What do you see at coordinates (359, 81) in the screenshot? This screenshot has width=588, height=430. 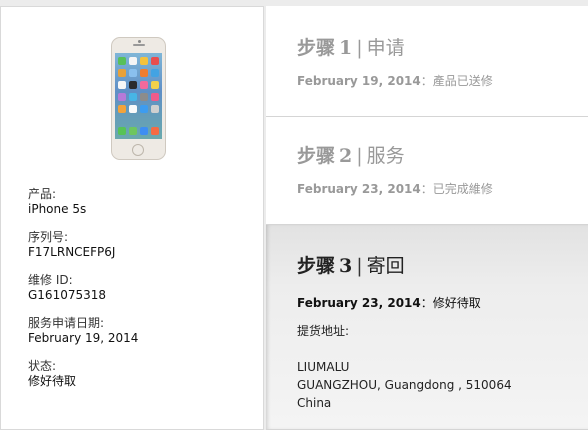 I see `step-date: February 19, 2014` at bounding box center [359, 81].